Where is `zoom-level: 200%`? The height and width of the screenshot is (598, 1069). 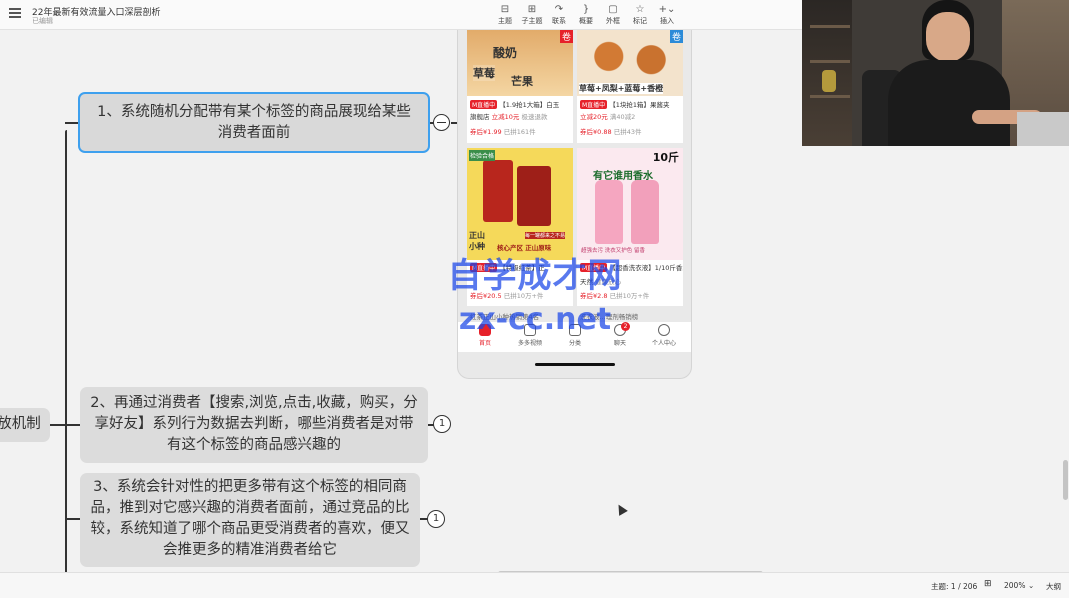 zoom-level: 200% is located at coordinates (1014, 585).